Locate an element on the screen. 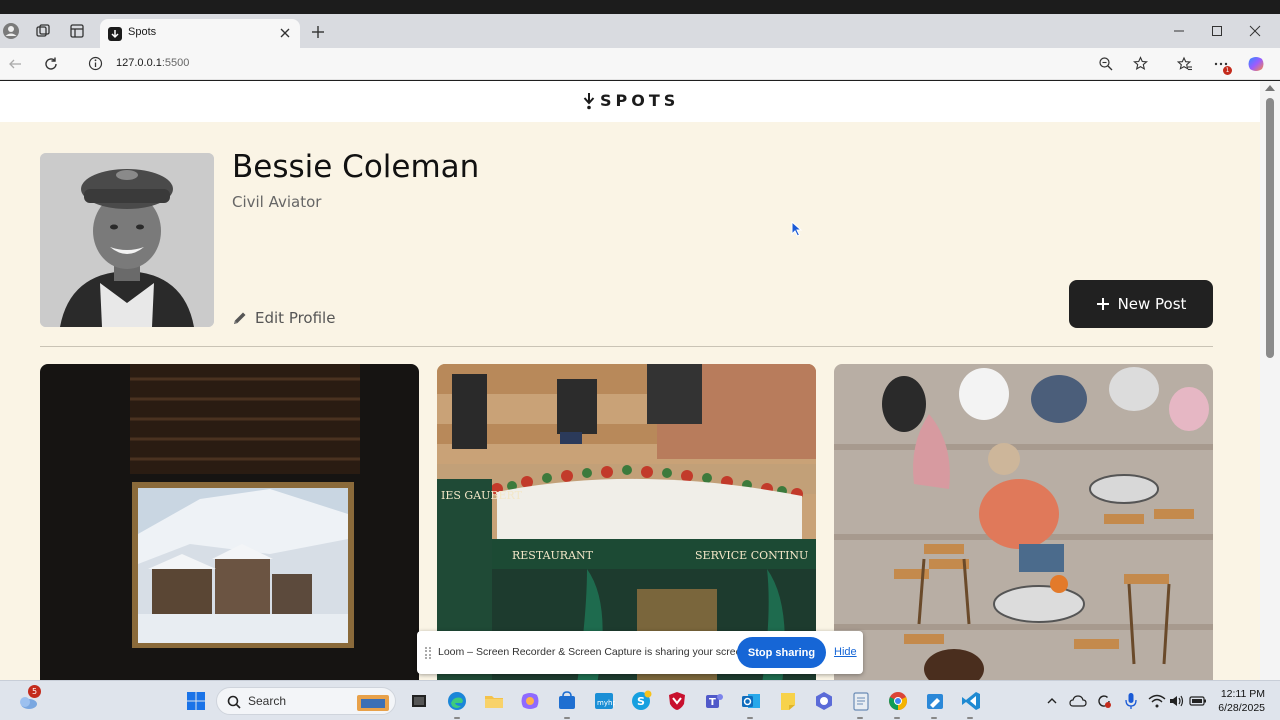 The height and width of the screenshot is (720, 1280). copilot-app-icon is located at coordinates (530, 701).